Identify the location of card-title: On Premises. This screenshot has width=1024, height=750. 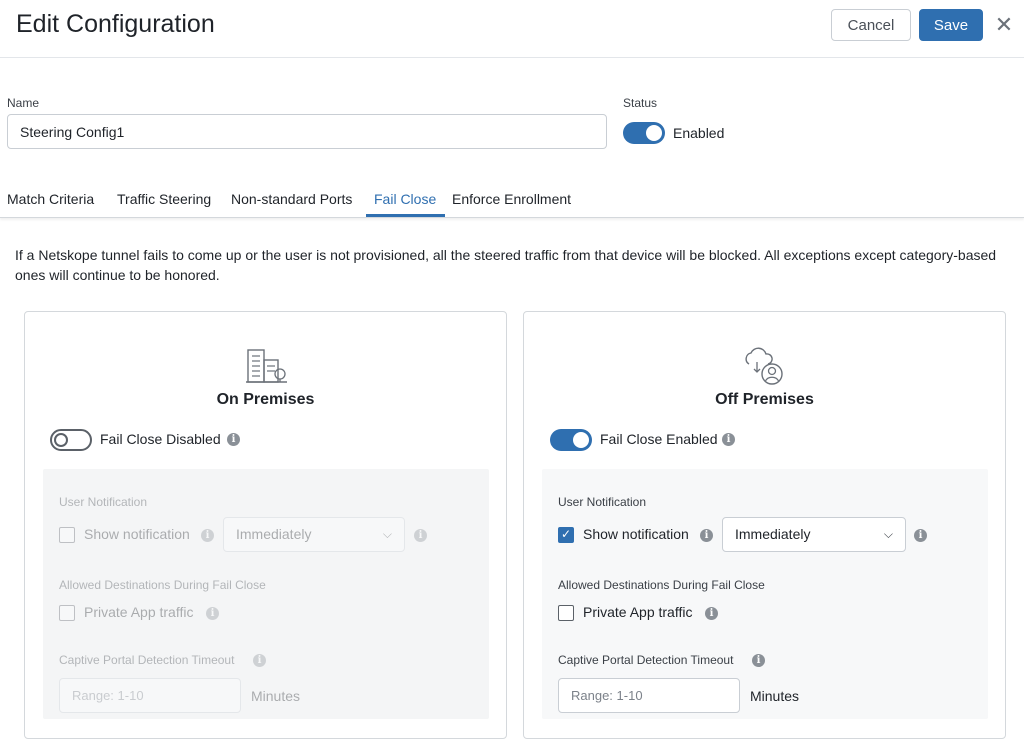
(265, 399).